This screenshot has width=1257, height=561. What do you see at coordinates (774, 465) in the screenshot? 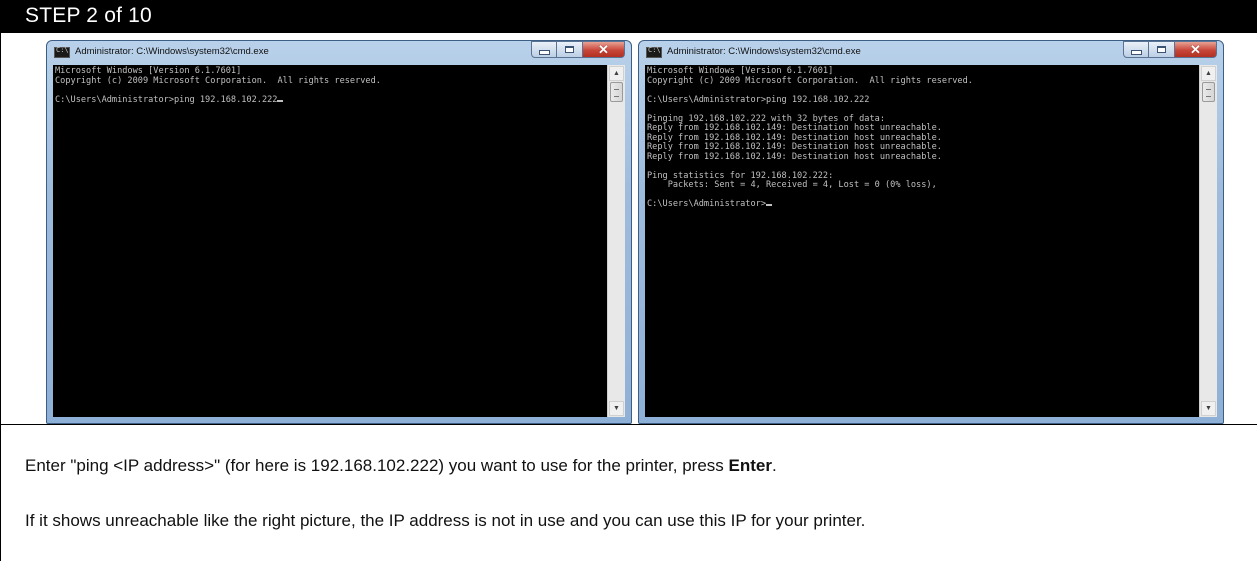
I see `instruction-text: .` at bounding box center [774, 465].